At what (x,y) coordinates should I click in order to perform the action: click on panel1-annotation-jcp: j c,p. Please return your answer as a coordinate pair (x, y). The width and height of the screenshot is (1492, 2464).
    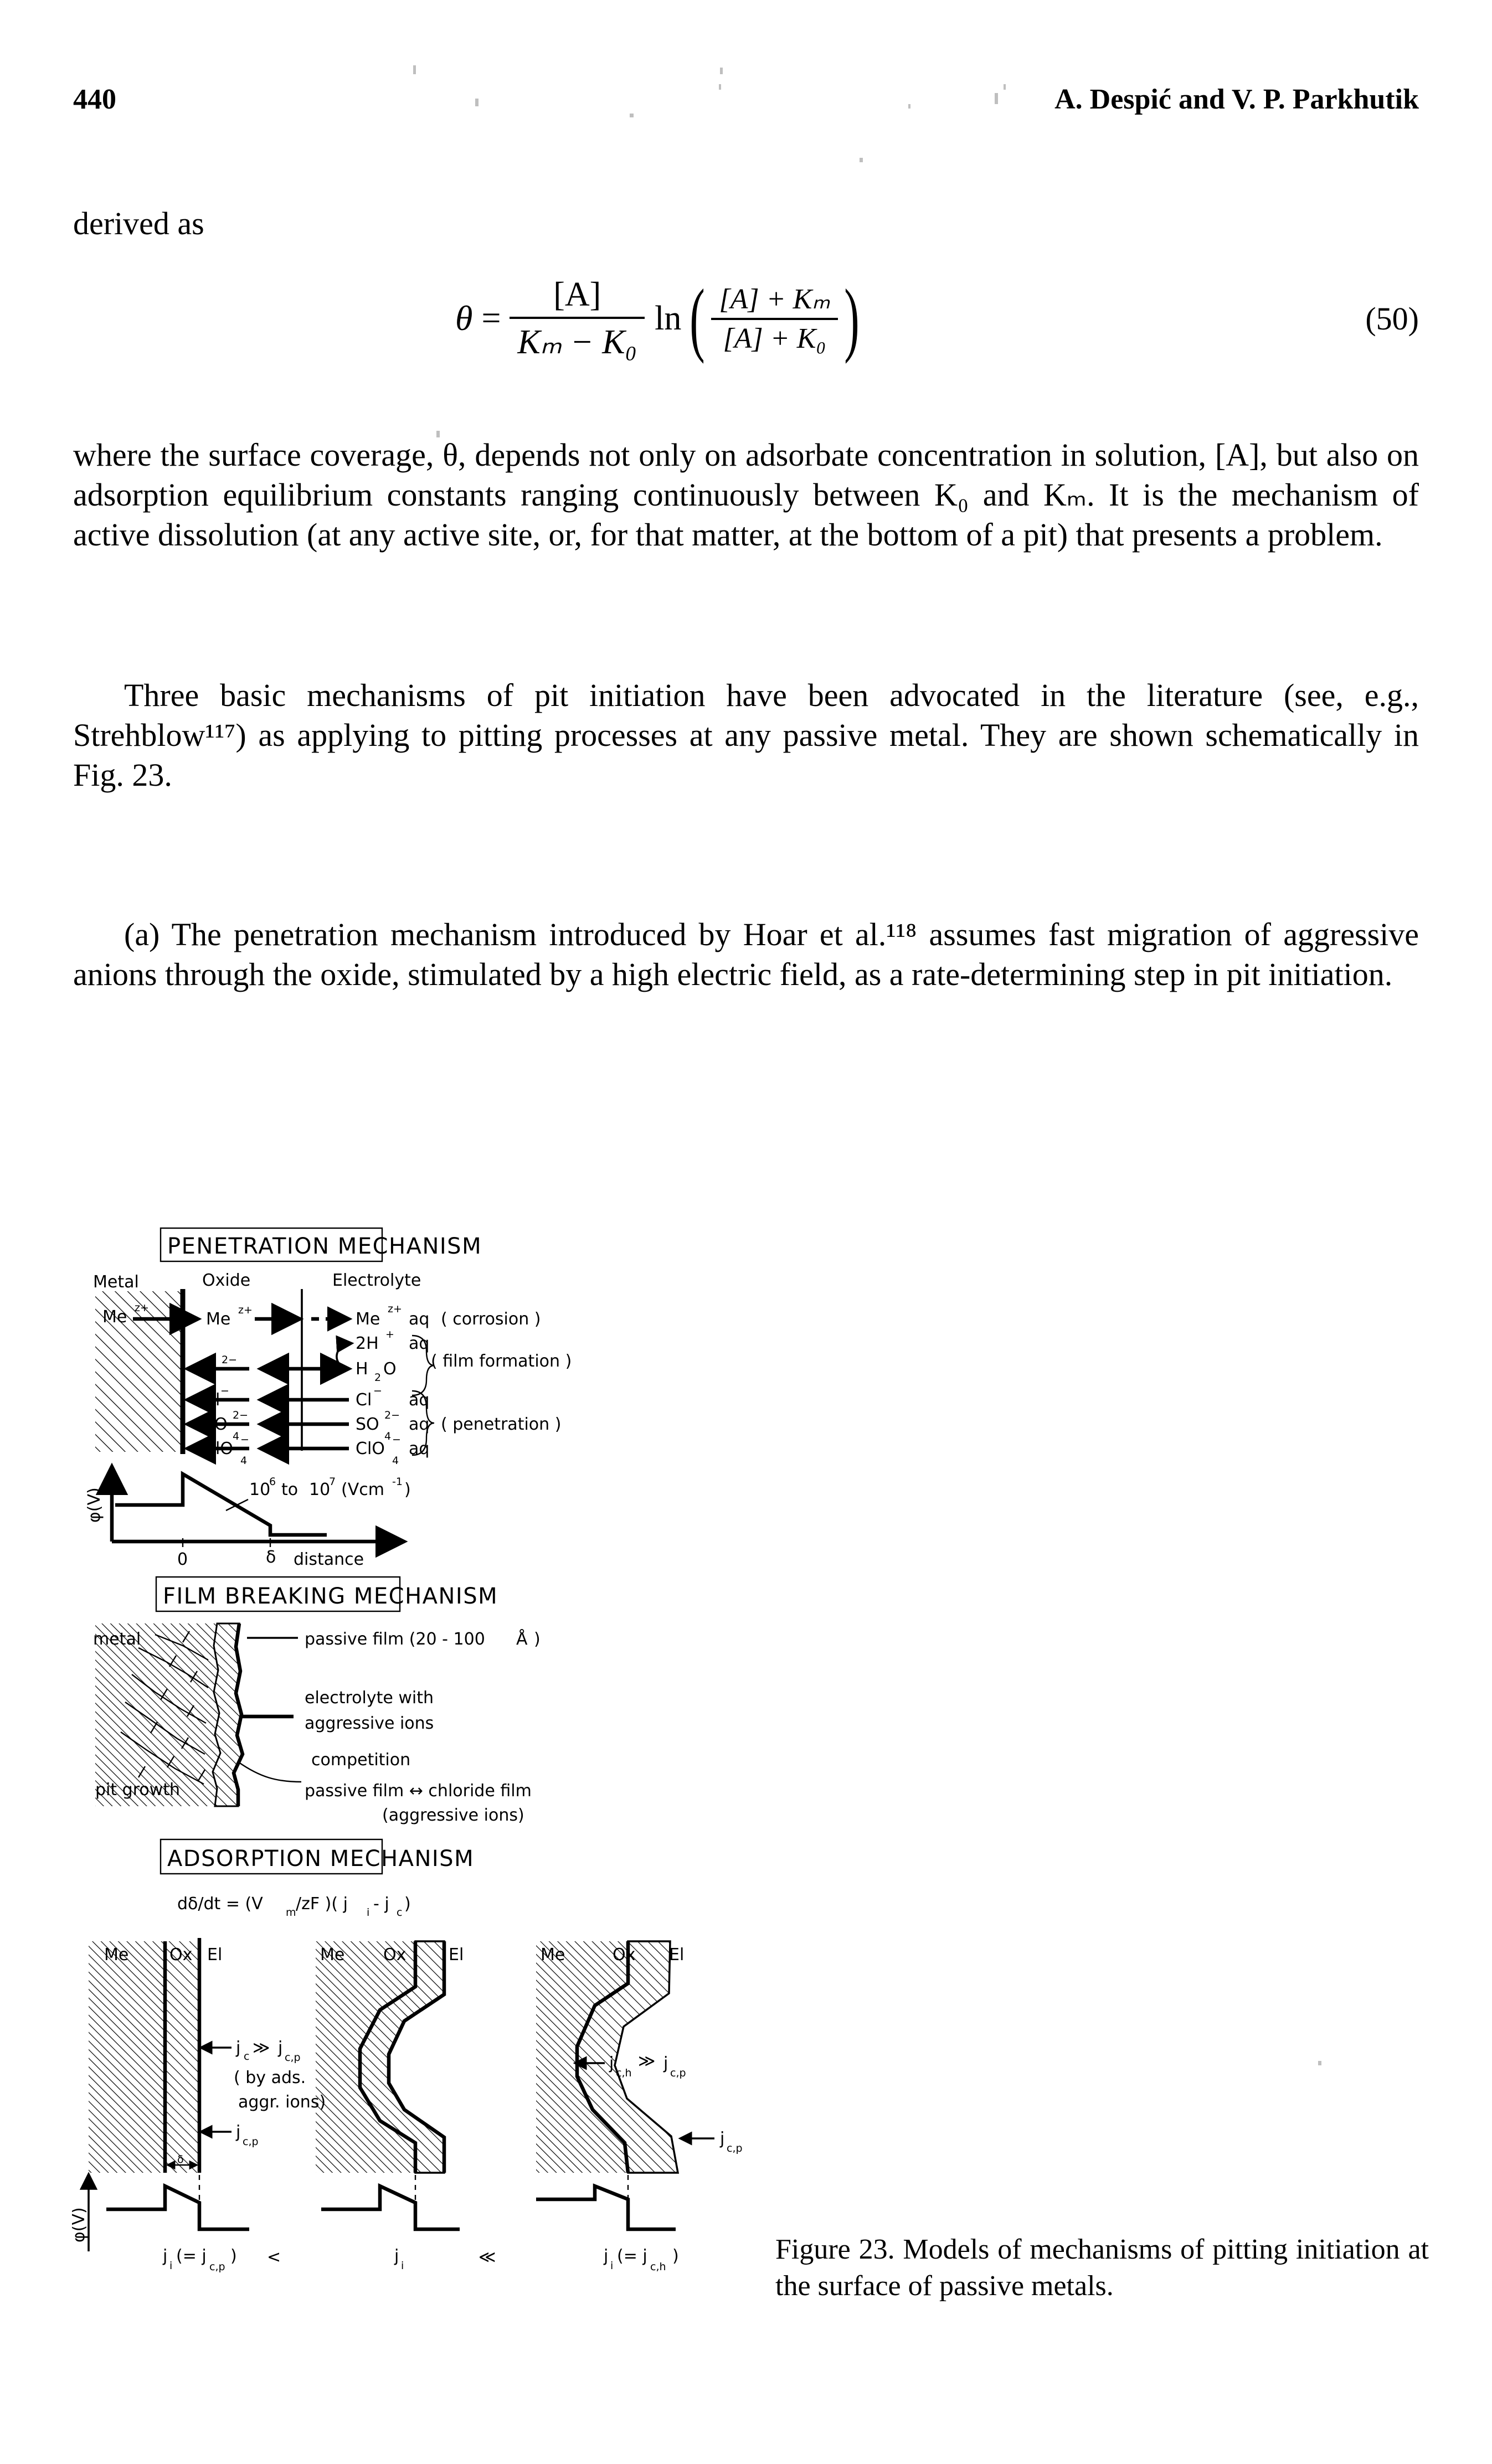
    Looking at the image, I should click on (247, 2135).